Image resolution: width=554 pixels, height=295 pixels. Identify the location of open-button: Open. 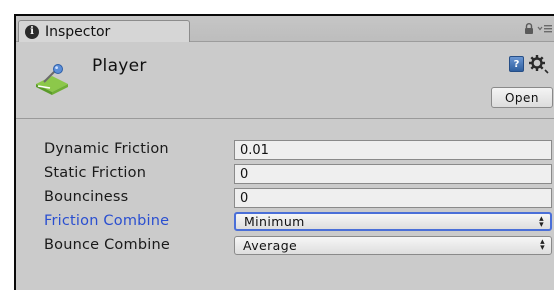
(522, 97).